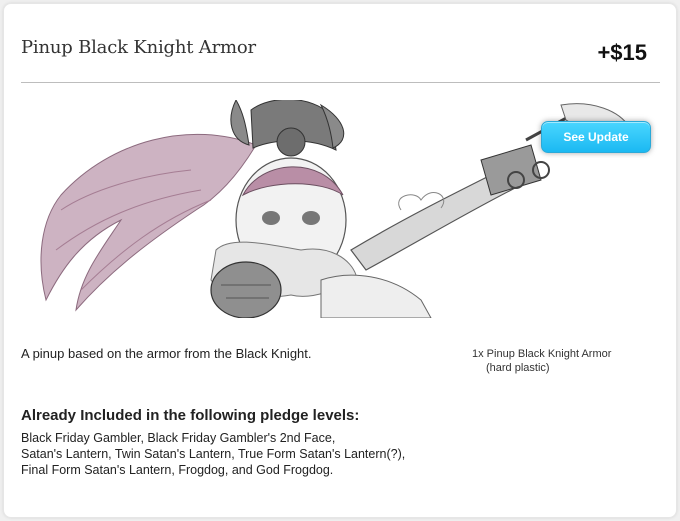  I want to click on reward-title: Pinup Black Knight Armor, so click(138, 47).